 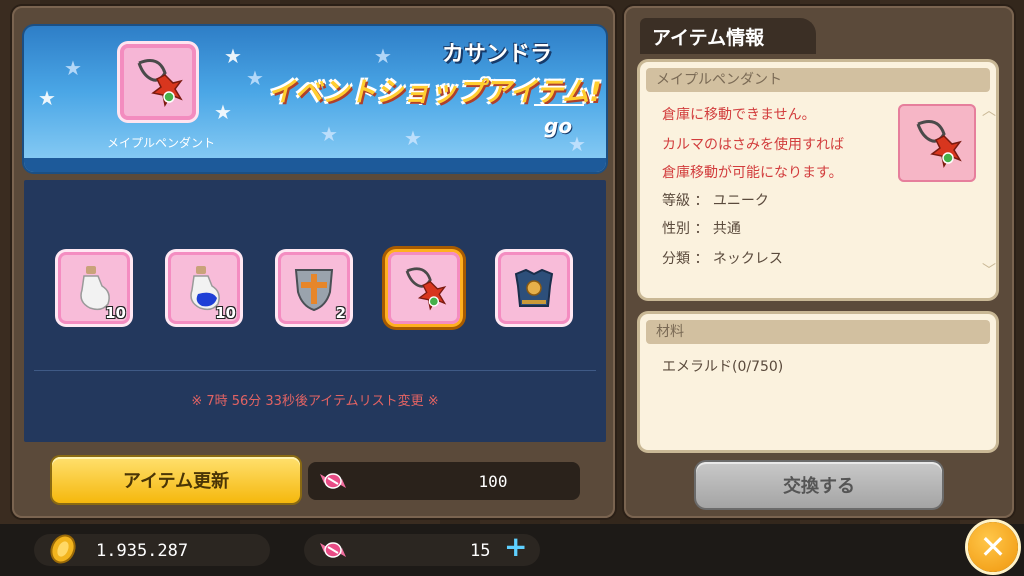 What do you see at coordinates (819, 485) in the screenshot?
I see `exchange-button: 交換する` at bounding box center [819, 485].